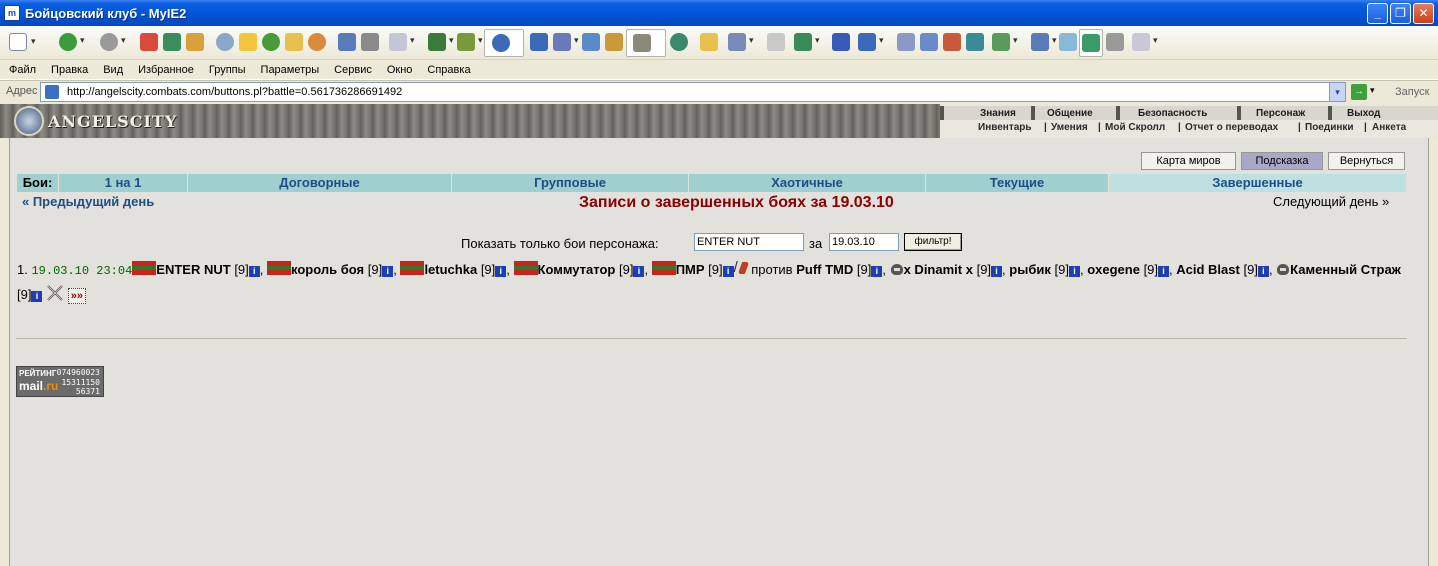  Describe the element at coordinates (539, 42) in the screenshot. I see `window-icon` at that location.